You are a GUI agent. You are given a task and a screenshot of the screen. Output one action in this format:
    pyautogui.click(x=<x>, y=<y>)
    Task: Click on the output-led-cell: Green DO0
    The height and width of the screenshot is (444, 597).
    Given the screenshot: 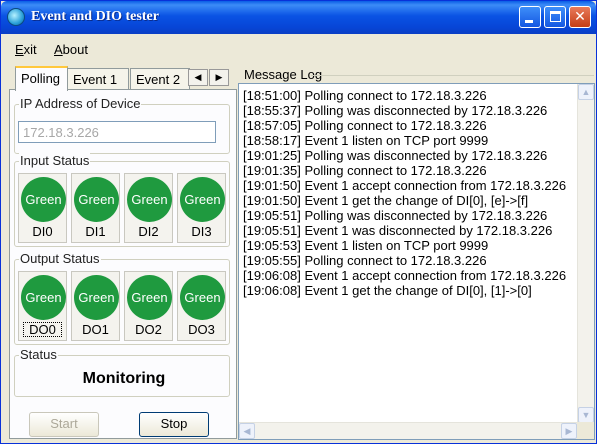 What is the action you would take?
    pyautogui.click(x=42, y=306)
    